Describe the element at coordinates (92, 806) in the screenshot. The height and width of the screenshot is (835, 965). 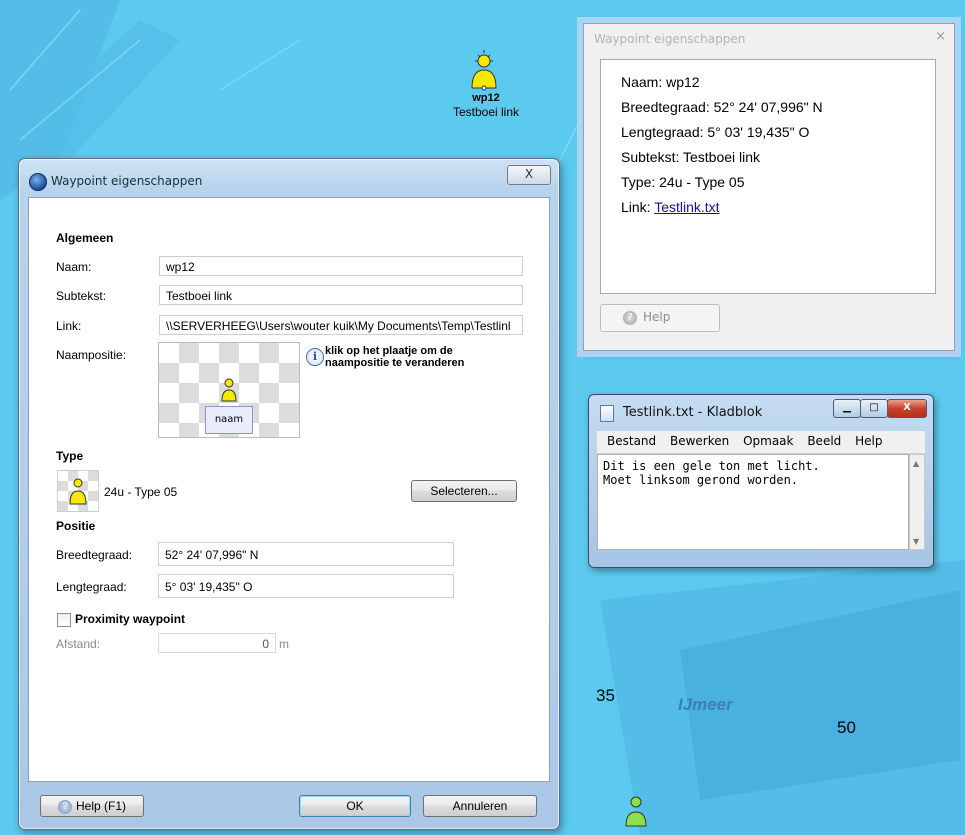
I see `help-button: ? Help (F1)` at that location.